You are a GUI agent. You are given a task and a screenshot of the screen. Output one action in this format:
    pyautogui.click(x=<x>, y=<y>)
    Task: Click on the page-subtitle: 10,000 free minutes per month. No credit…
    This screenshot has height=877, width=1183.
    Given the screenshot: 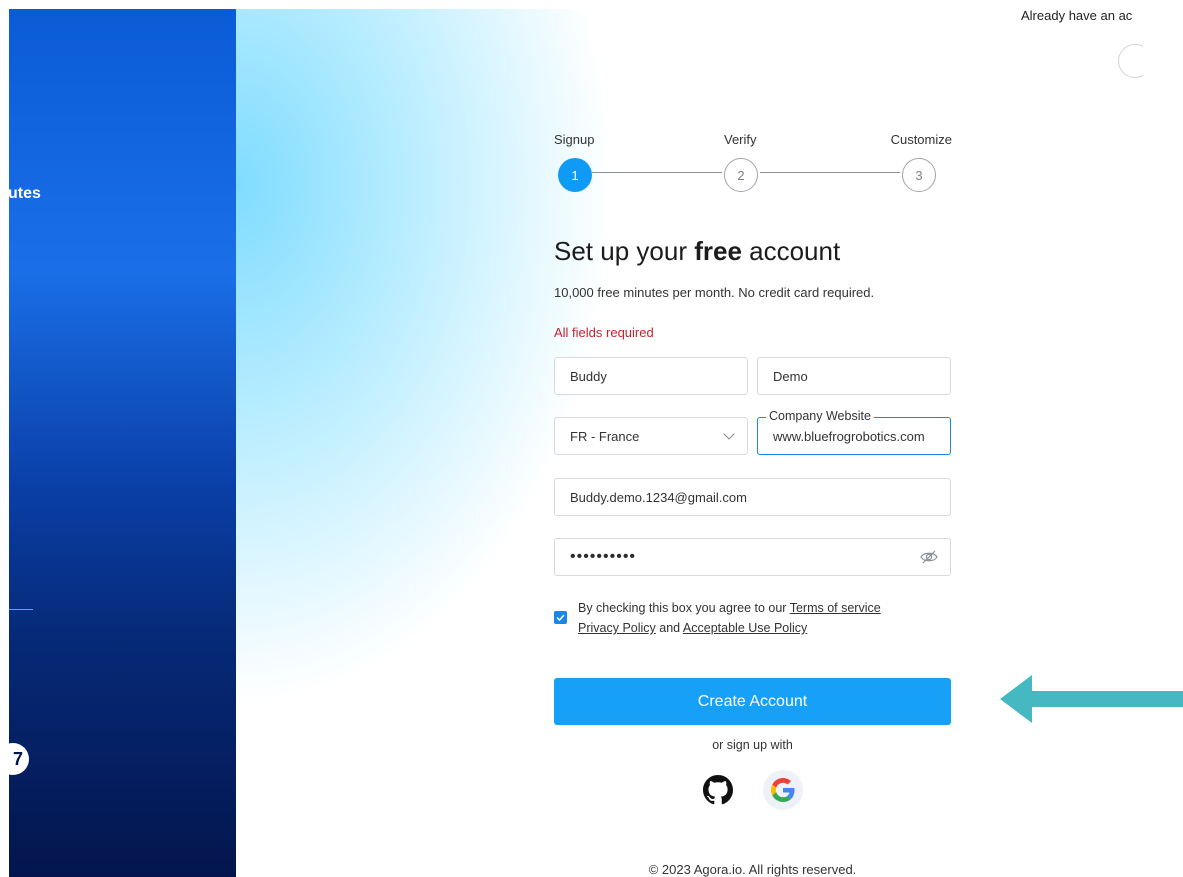 What is the action you would take?
    pyautogui.click(x=714, y=292)
    